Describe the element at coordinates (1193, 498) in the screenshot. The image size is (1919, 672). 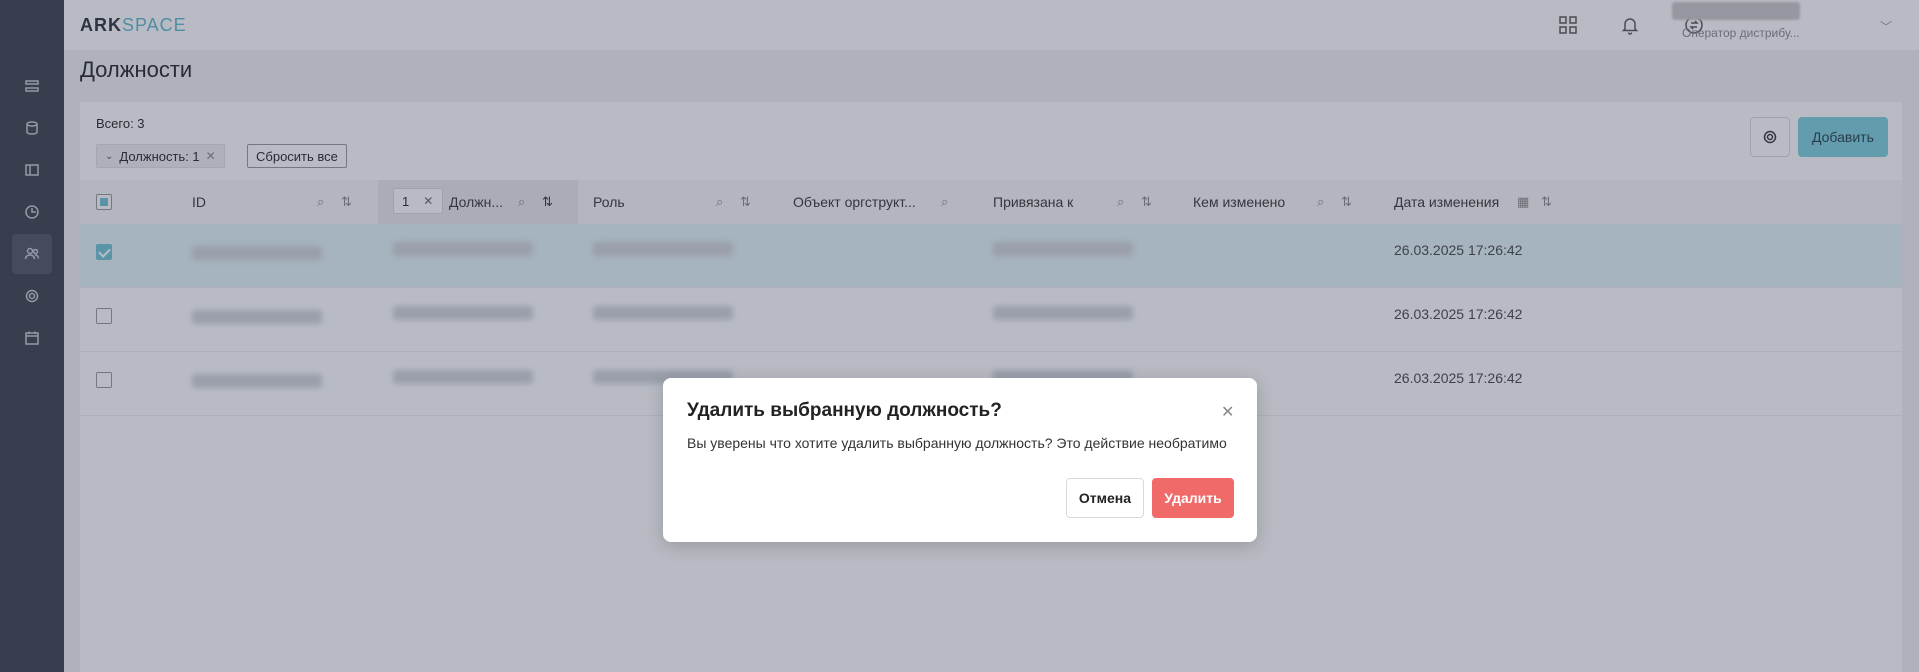
I see `delete-button: Удалить` at that location.